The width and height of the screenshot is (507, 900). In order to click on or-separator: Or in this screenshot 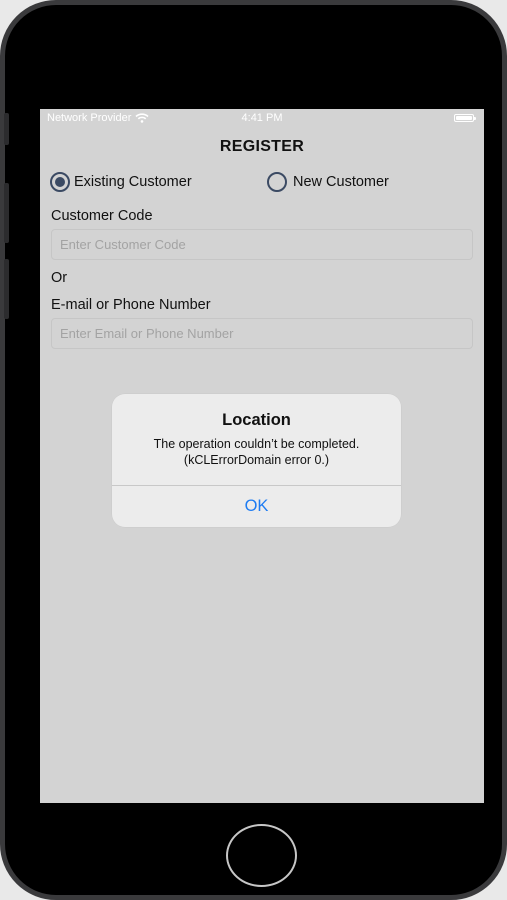, I will do `click(59, 278)`.